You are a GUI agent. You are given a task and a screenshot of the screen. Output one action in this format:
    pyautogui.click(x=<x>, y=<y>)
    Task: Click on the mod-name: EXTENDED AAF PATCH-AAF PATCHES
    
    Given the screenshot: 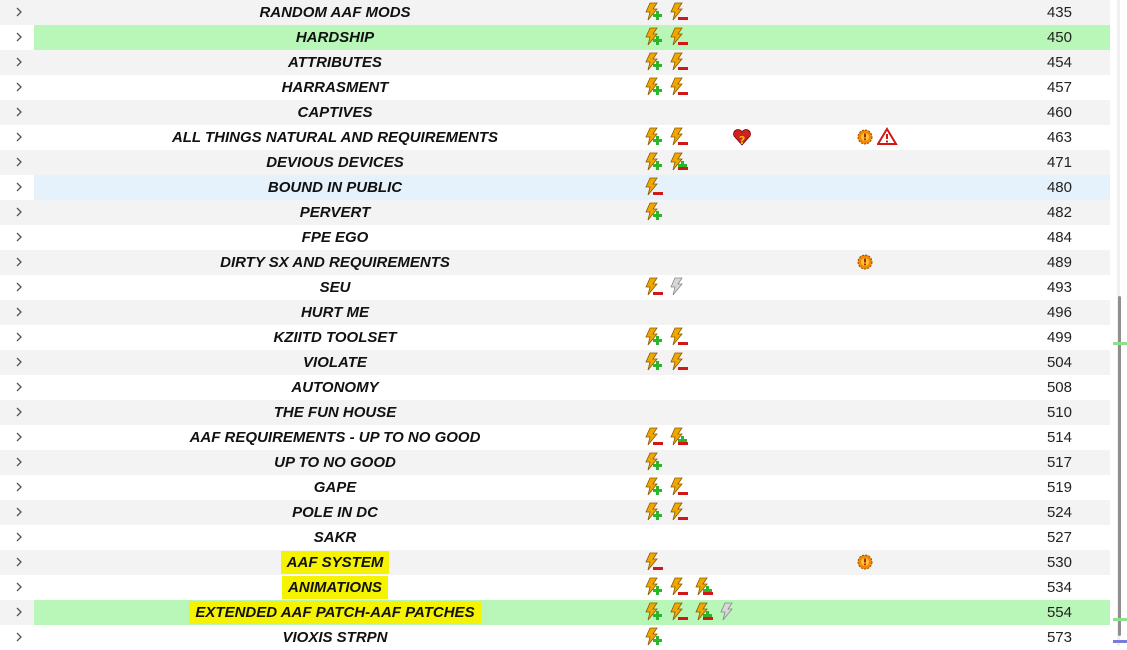 What is the action you would take?
    pyautogui.click(x=335, y=612)
    